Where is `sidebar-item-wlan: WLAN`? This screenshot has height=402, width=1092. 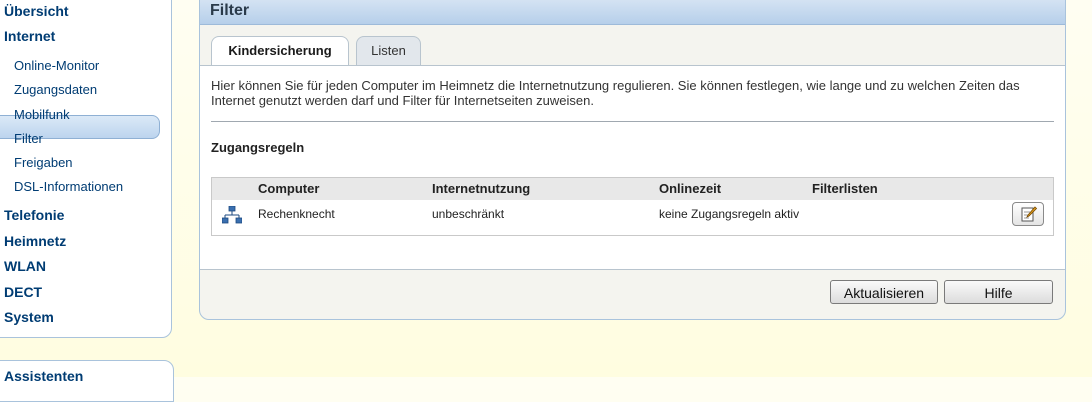 sidebar-item-wlan: WLAN is located at coordinates (25, 266).